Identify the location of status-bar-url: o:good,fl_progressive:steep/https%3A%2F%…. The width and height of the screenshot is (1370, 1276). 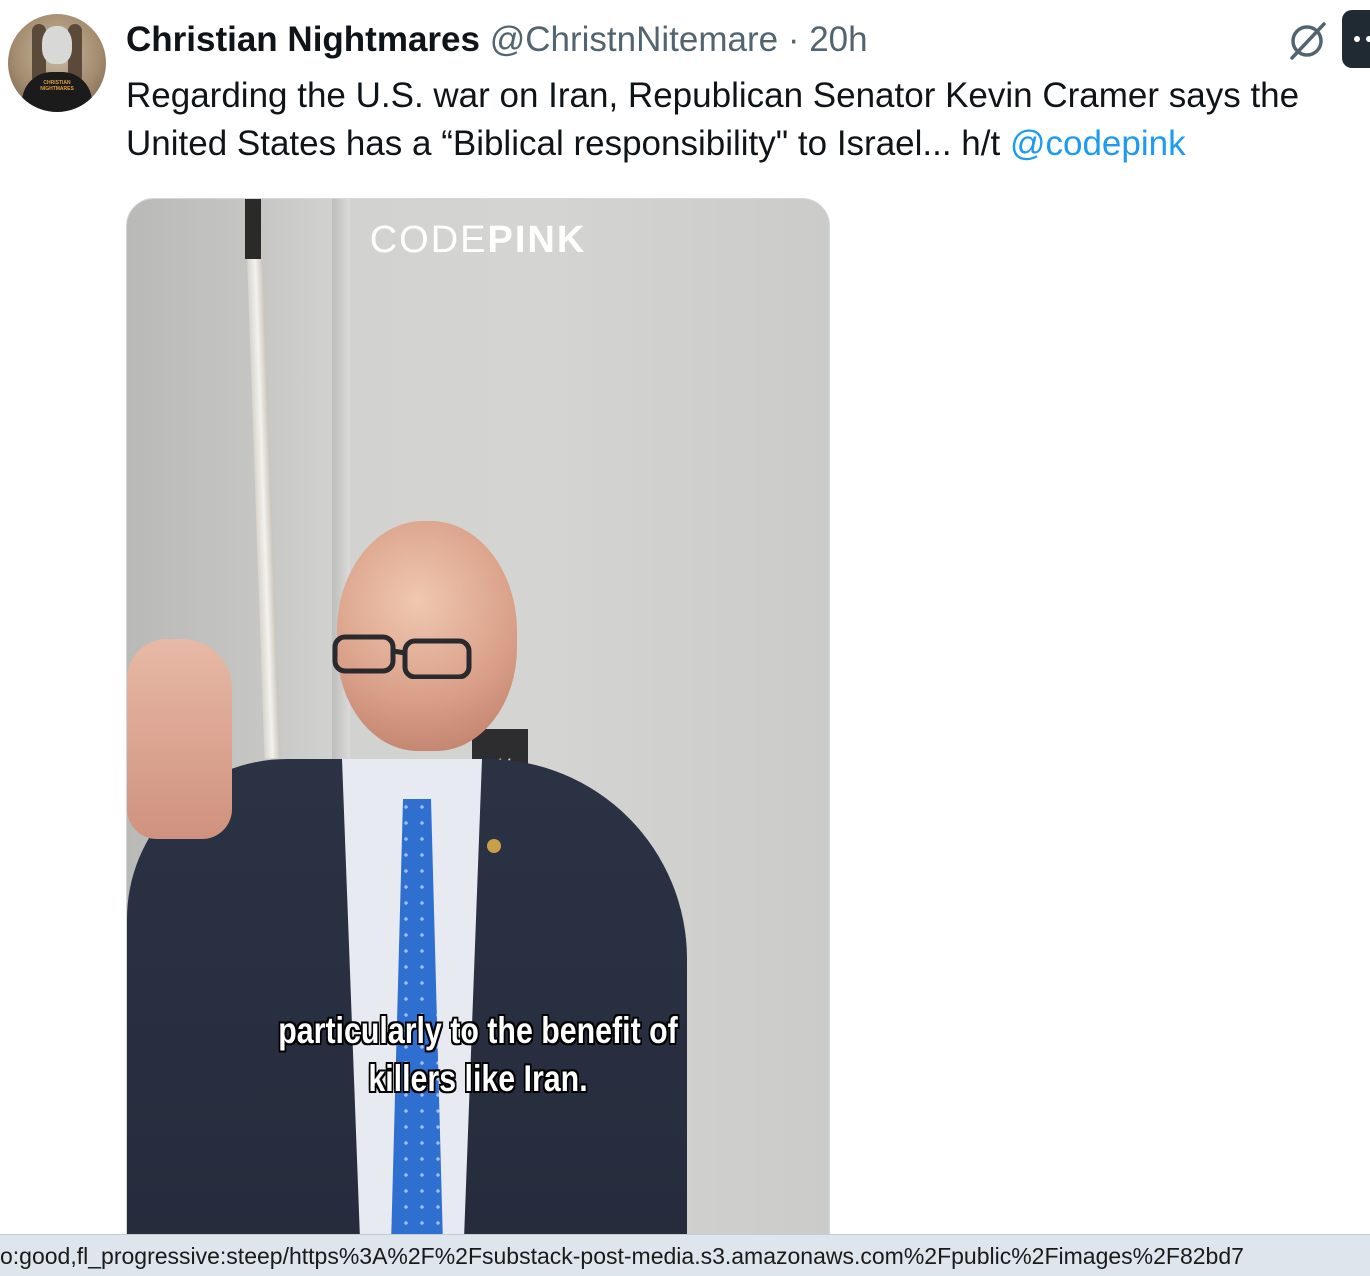
(622, 1256).